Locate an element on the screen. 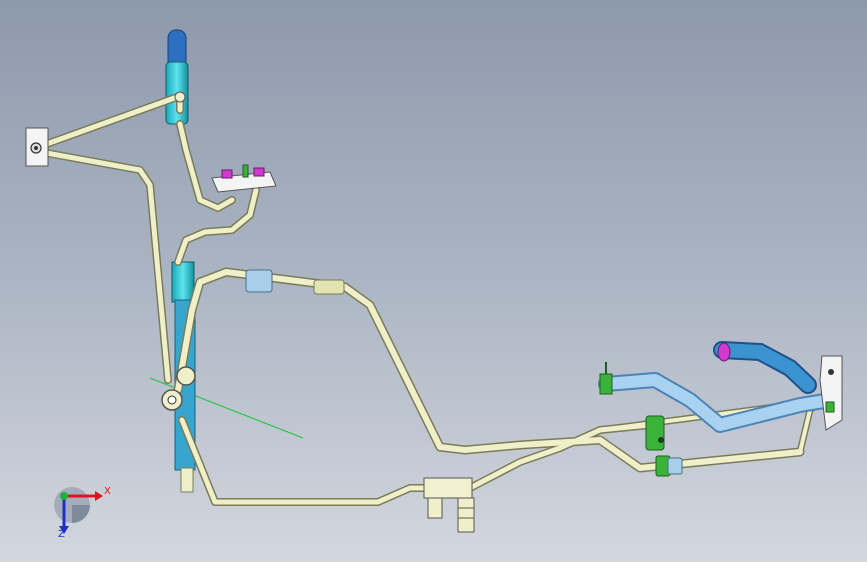 This screenshot has height=562, width=867. hose-end-clip is located at coordinates (606, 384).